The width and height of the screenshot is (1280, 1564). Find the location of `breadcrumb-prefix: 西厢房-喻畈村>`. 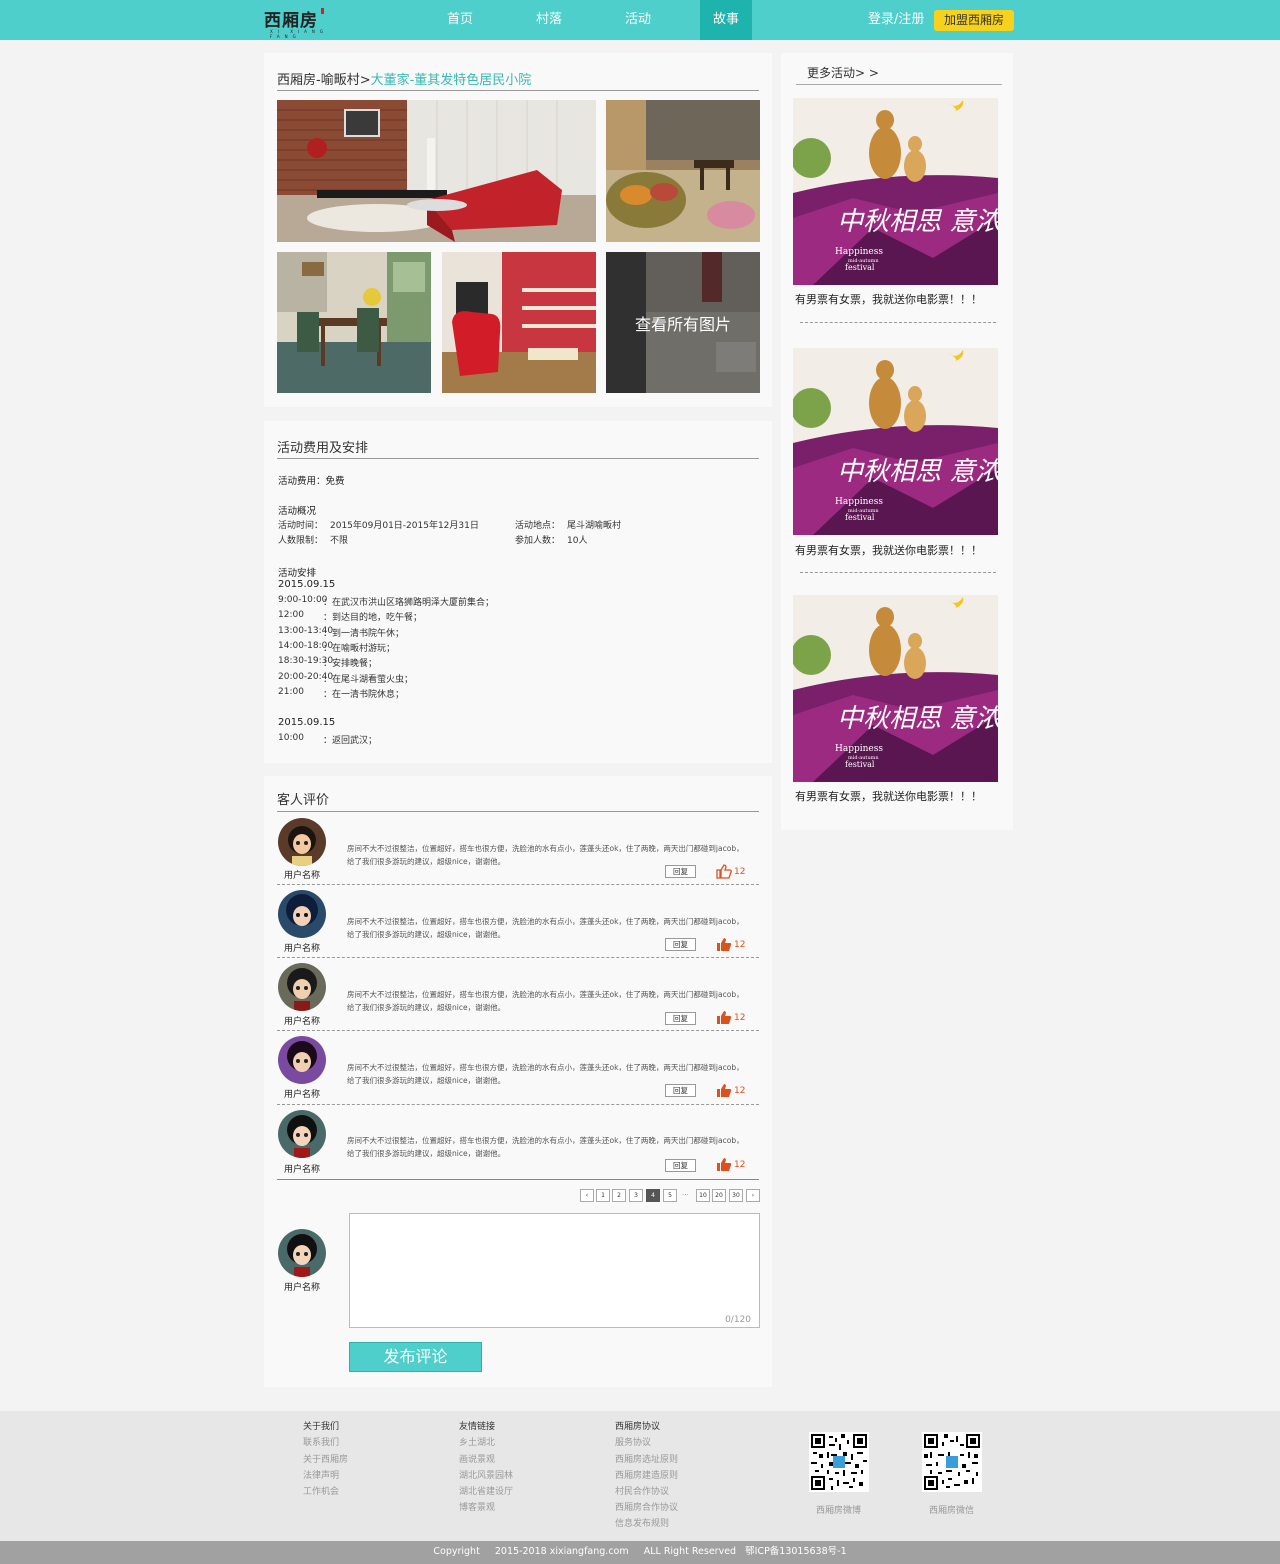

breadcrumb-prefix: 西厢房-喻畈村> is located at coordinates (324, 80).